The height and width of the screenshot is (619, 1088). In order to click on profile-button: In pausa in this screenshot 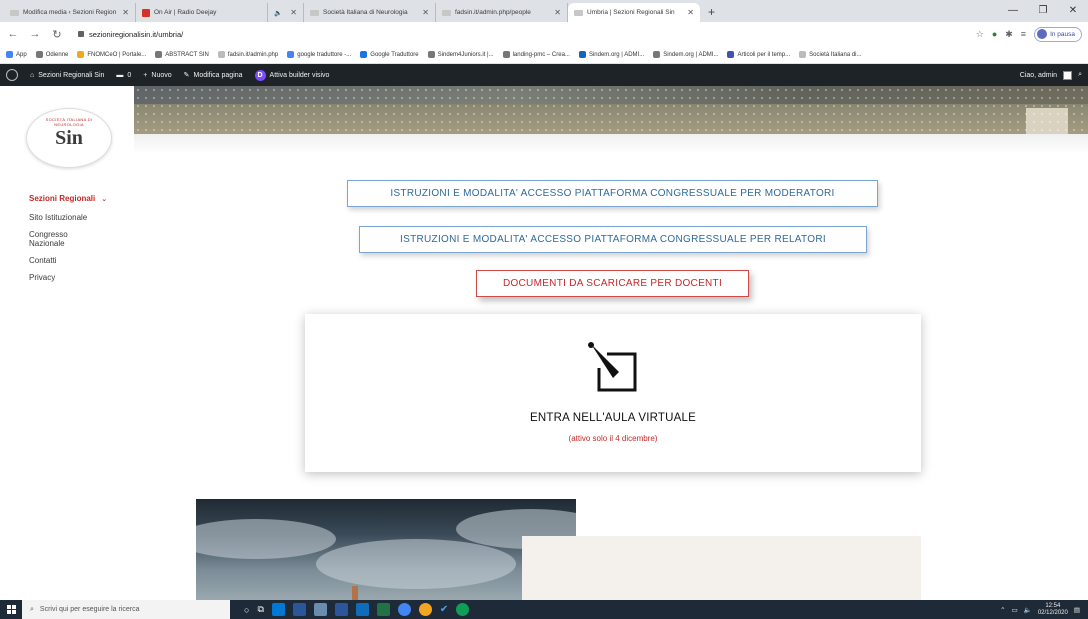, I will do `click(1058, 34)`.